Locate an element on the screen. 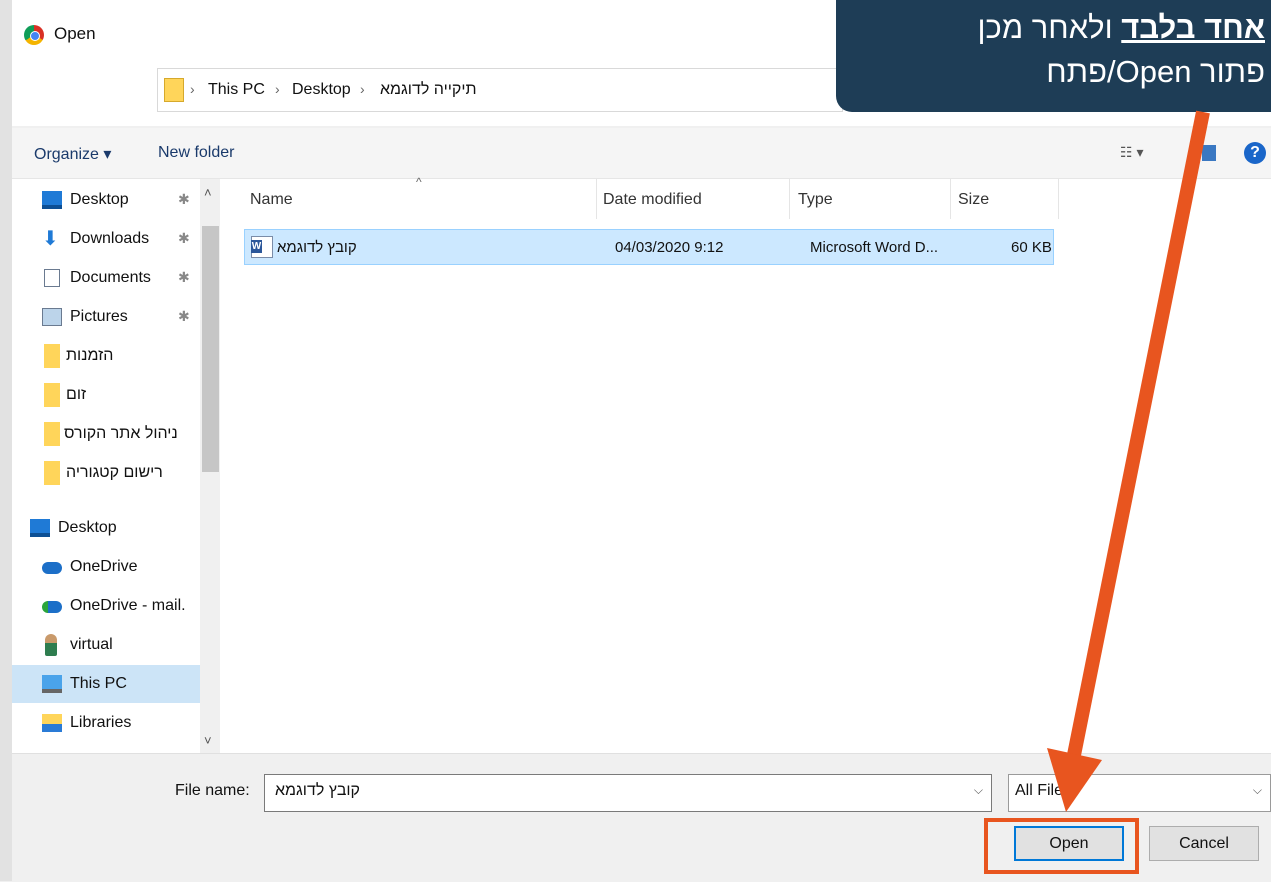 The height and width of the screenshot is (882, 1271). file-type-filter: All Files ⌵ is located at coordinates (1139, 793).